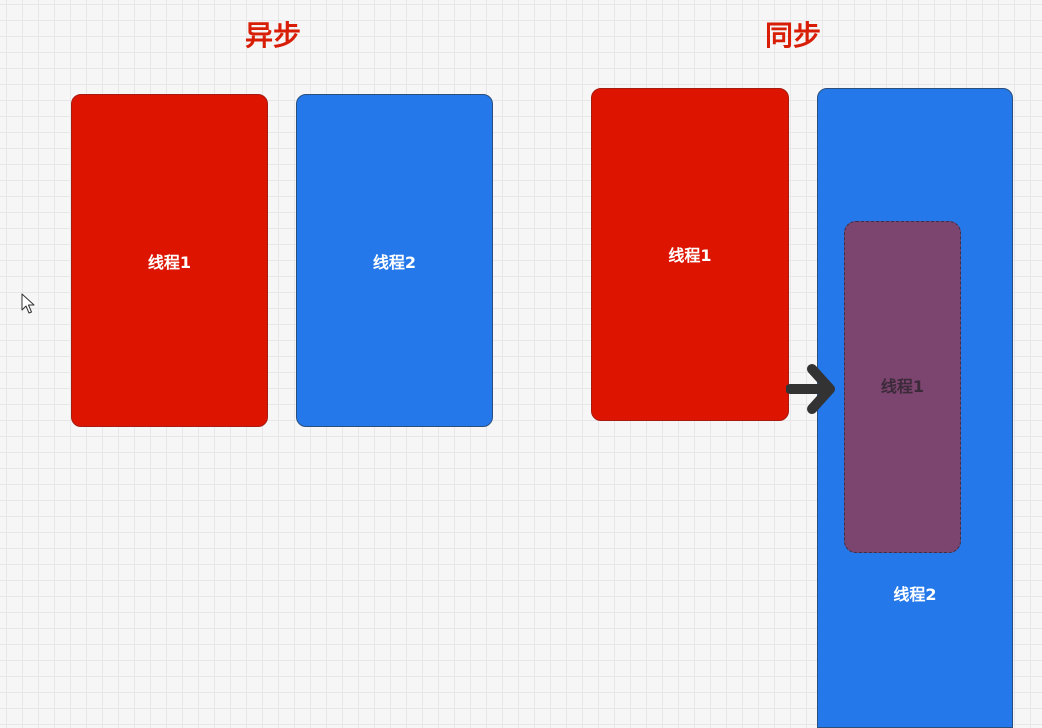 This screenshot has height=728, width=1042. I want to click on sync-thread1-label: 线程1, so click(690, 255).